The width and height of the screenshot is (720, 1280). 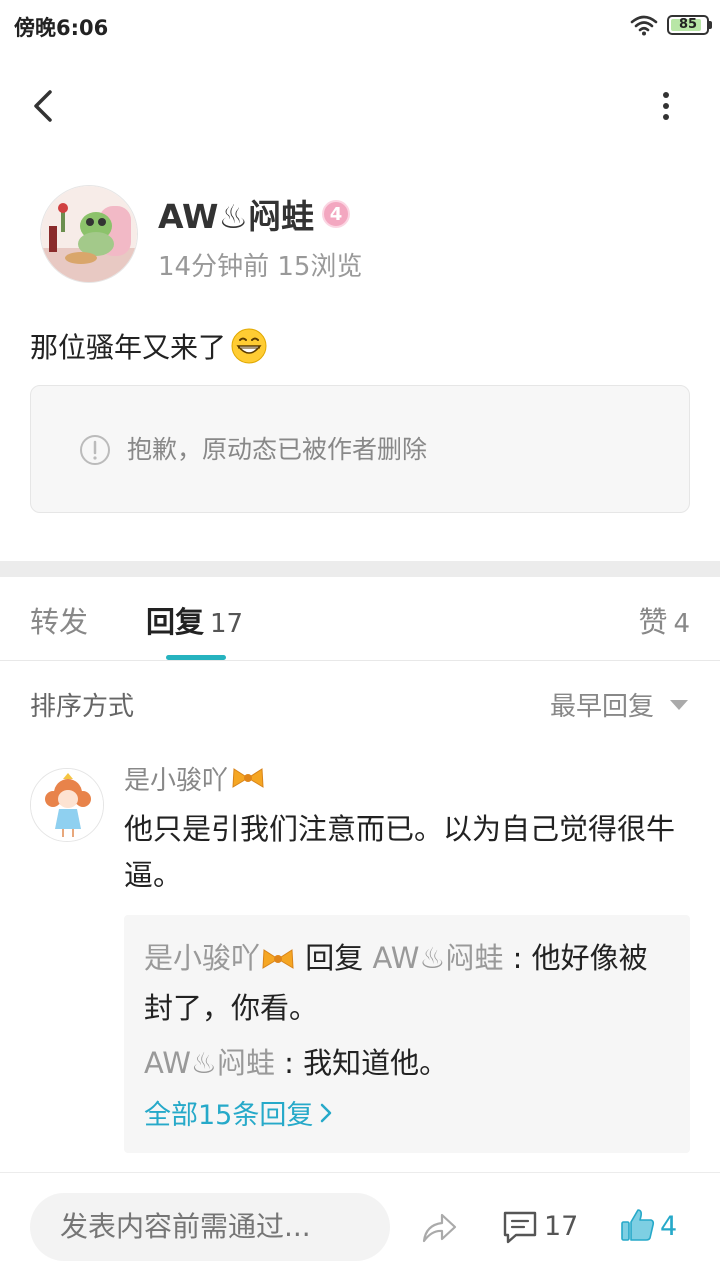 What do you see at coordinates (409, 983) in the screenshot?
I see `reply-item: 是小骏吖 回复 AW♨闷蛙 : 他好像被封了，你看。` at bounding box center [409, 983].